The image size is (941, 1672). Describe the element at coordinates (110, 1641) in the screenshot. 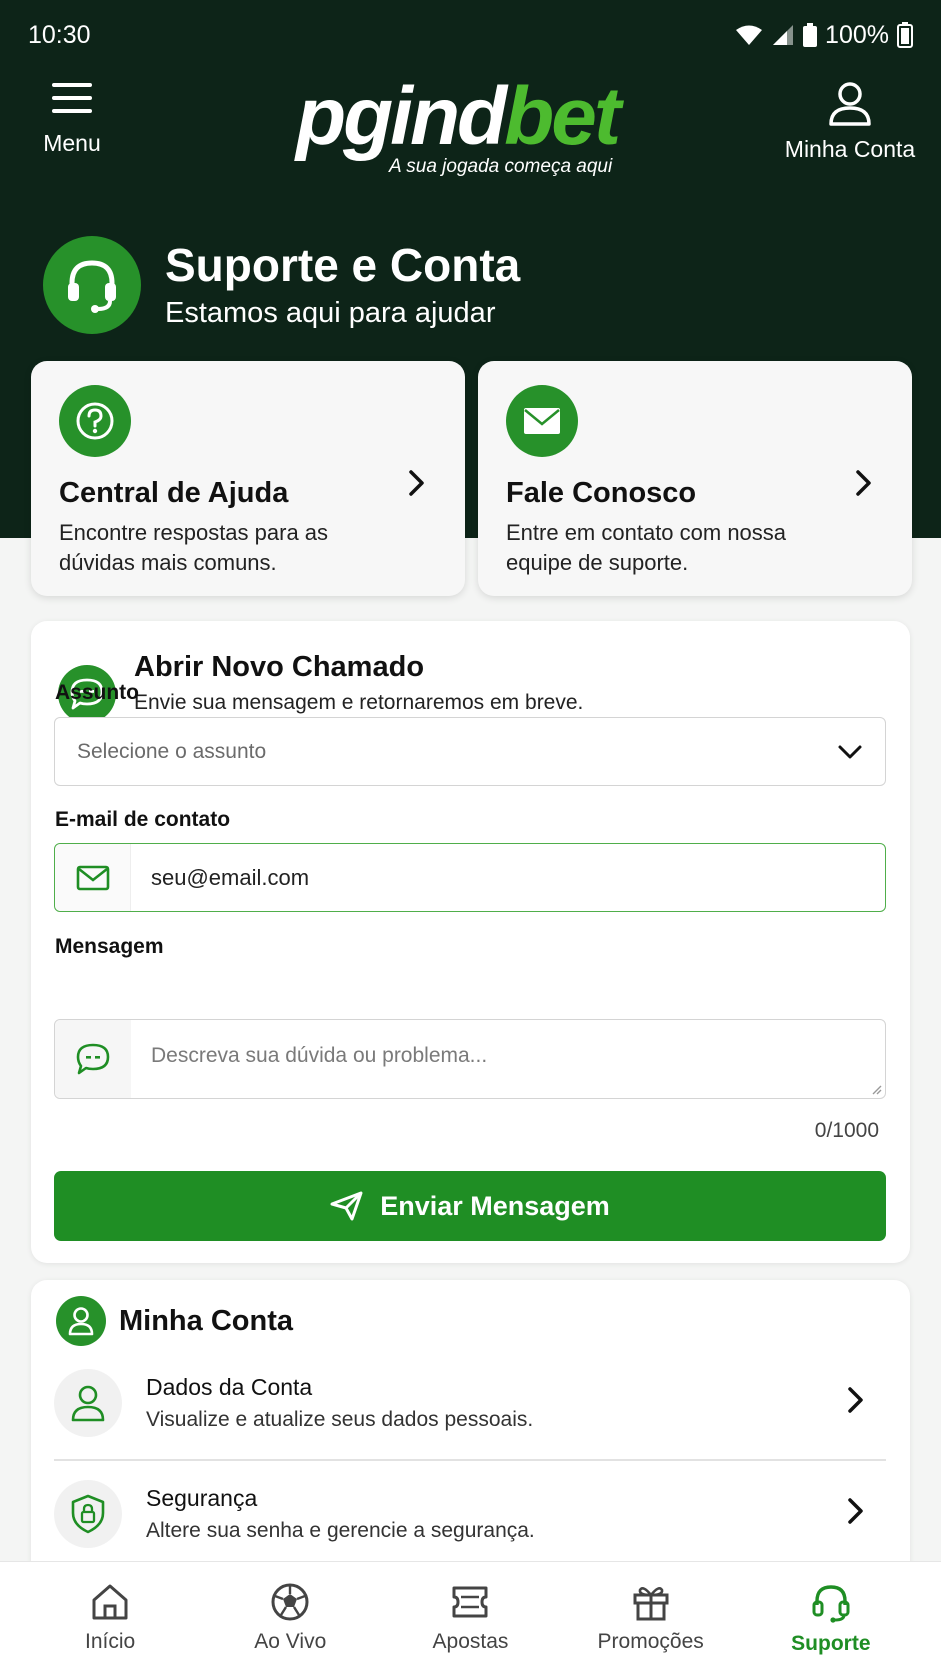

I see `nav-label-home: Início` at that location.